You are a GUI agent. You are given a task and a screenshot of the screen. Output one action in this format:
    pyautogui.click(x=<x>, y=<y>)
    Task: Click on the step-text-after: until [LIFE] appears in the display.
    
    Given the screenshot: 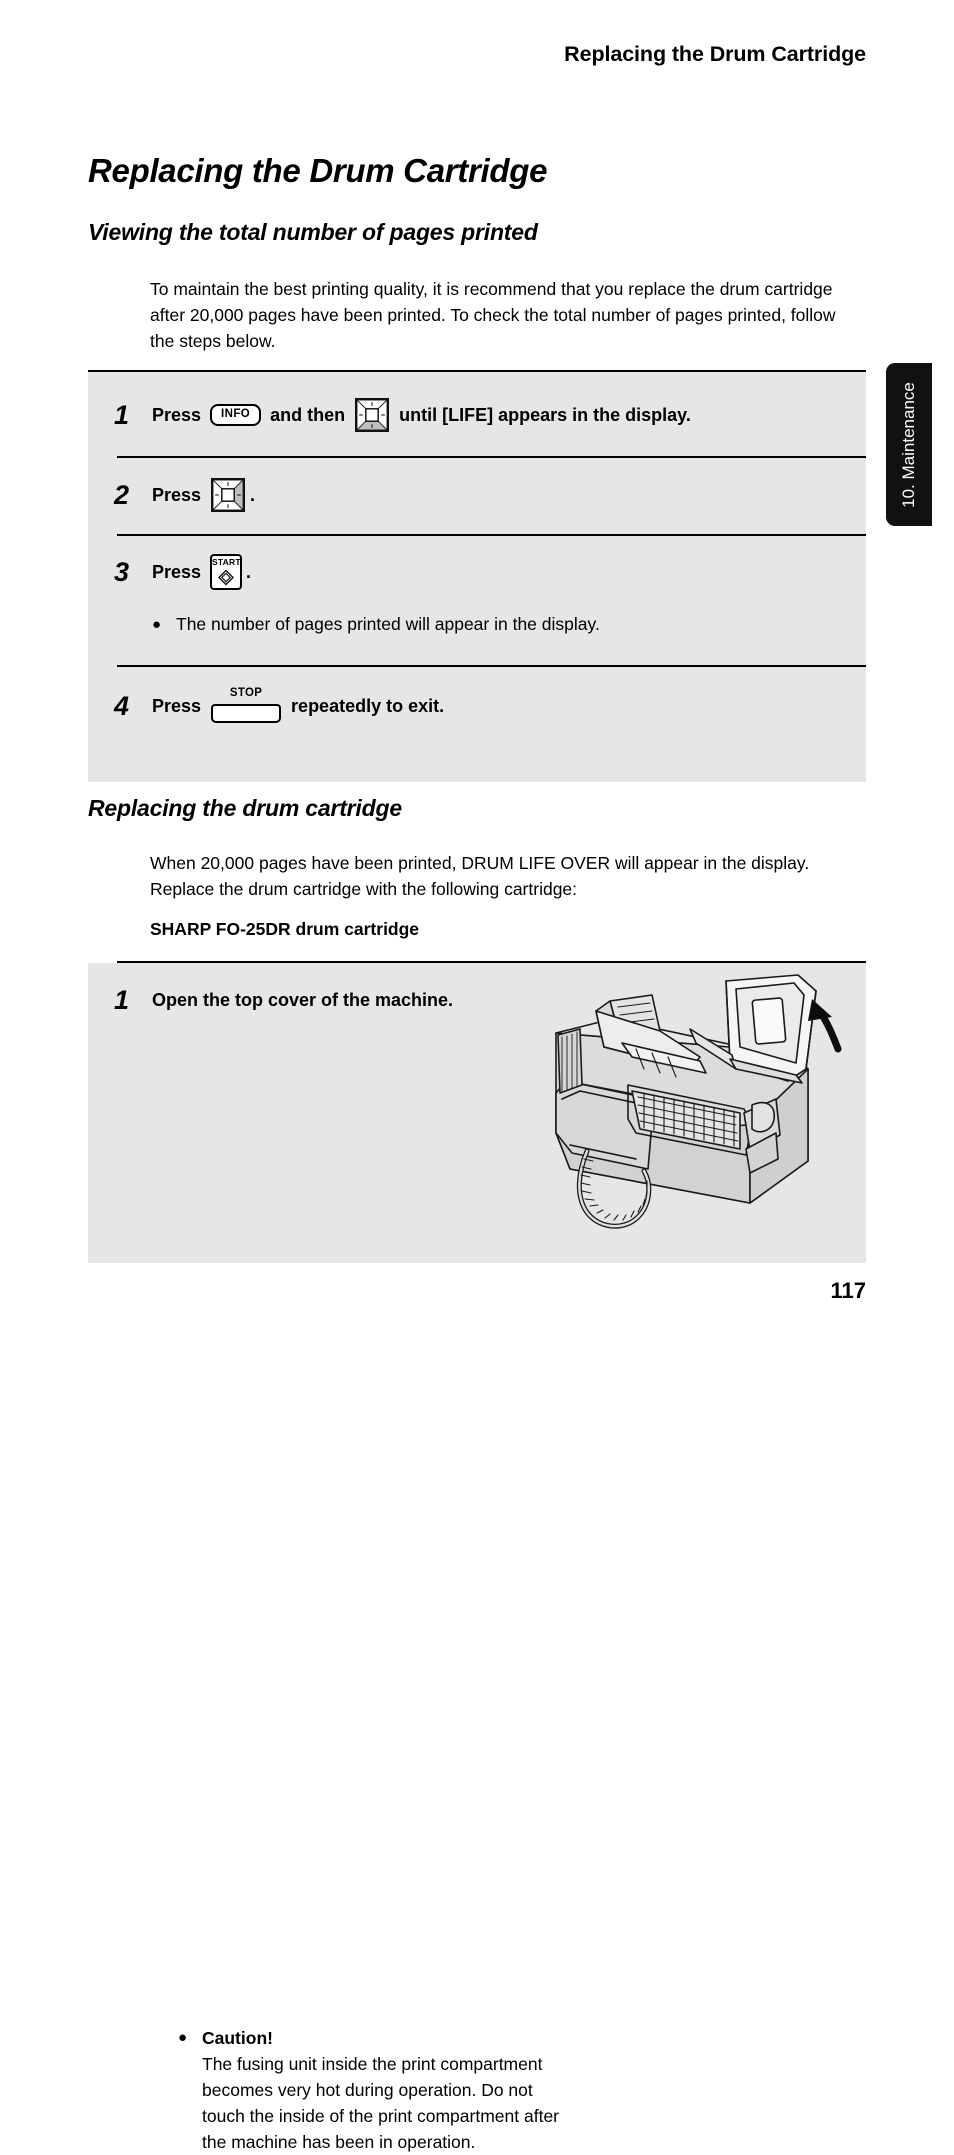 What is the action you would take?
    pyautogui.click(x=542, y=414)
    